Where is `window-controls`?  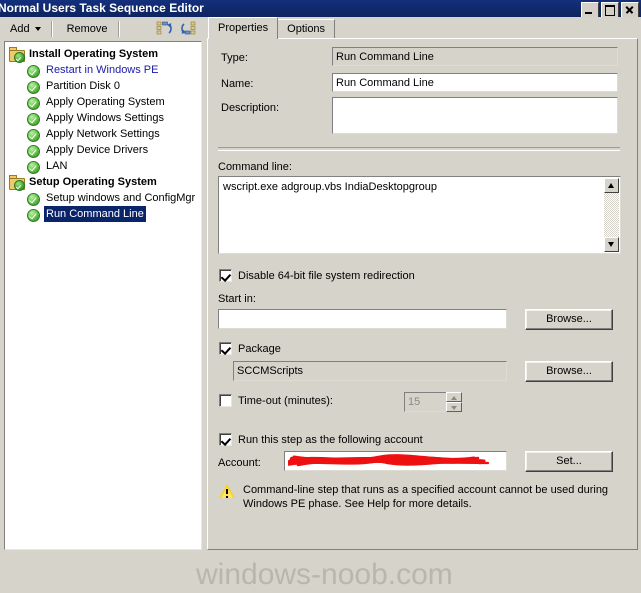 window-controls is located at coordinates (610, 9).